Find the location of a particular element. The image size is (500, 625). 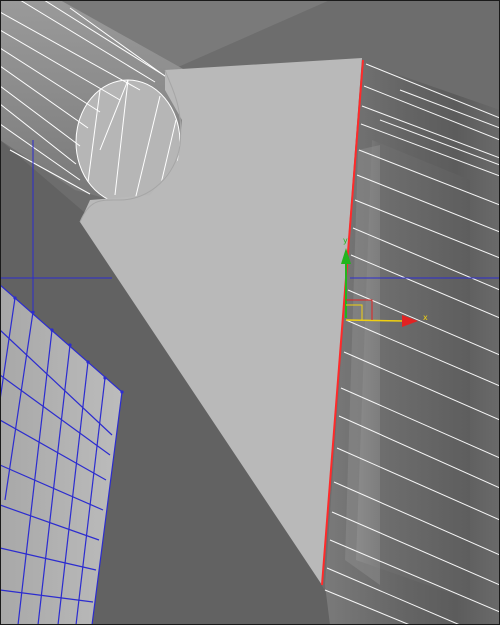

gizmo-y-label: y is located at coordinates (345, 240).